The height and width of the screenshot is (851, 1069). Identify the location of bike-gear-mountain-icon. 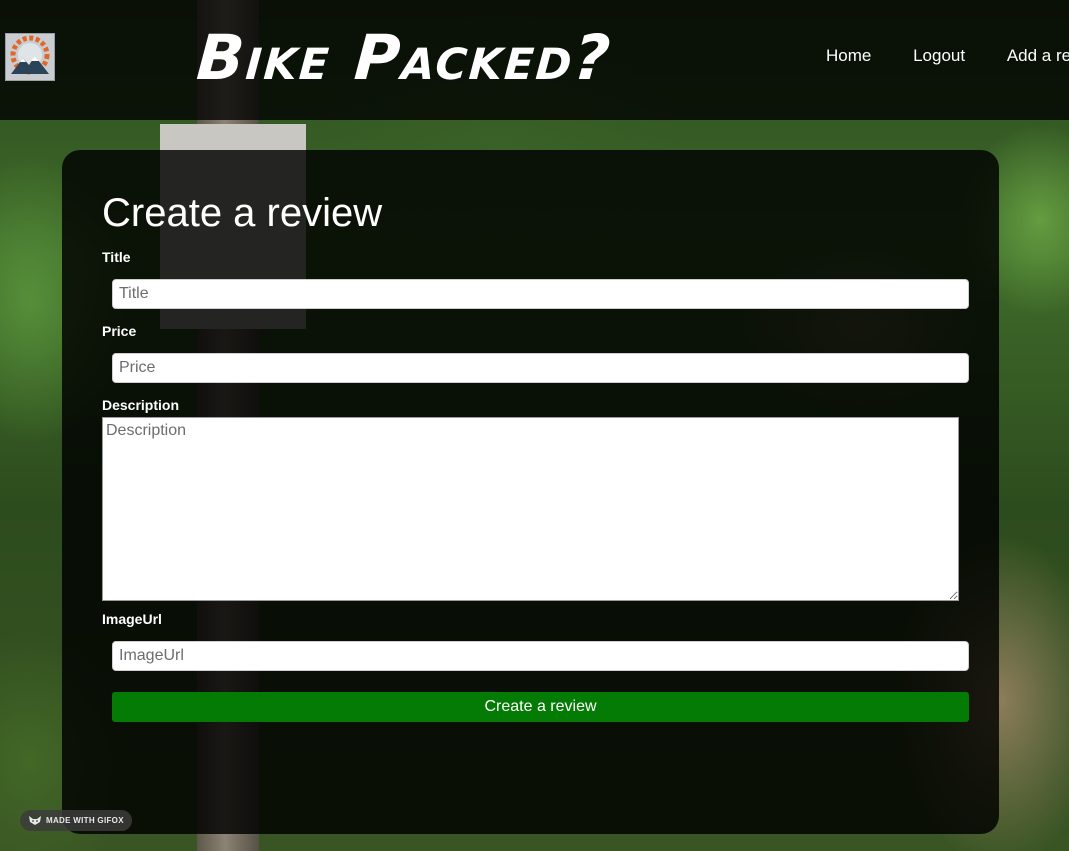
(30, 55).